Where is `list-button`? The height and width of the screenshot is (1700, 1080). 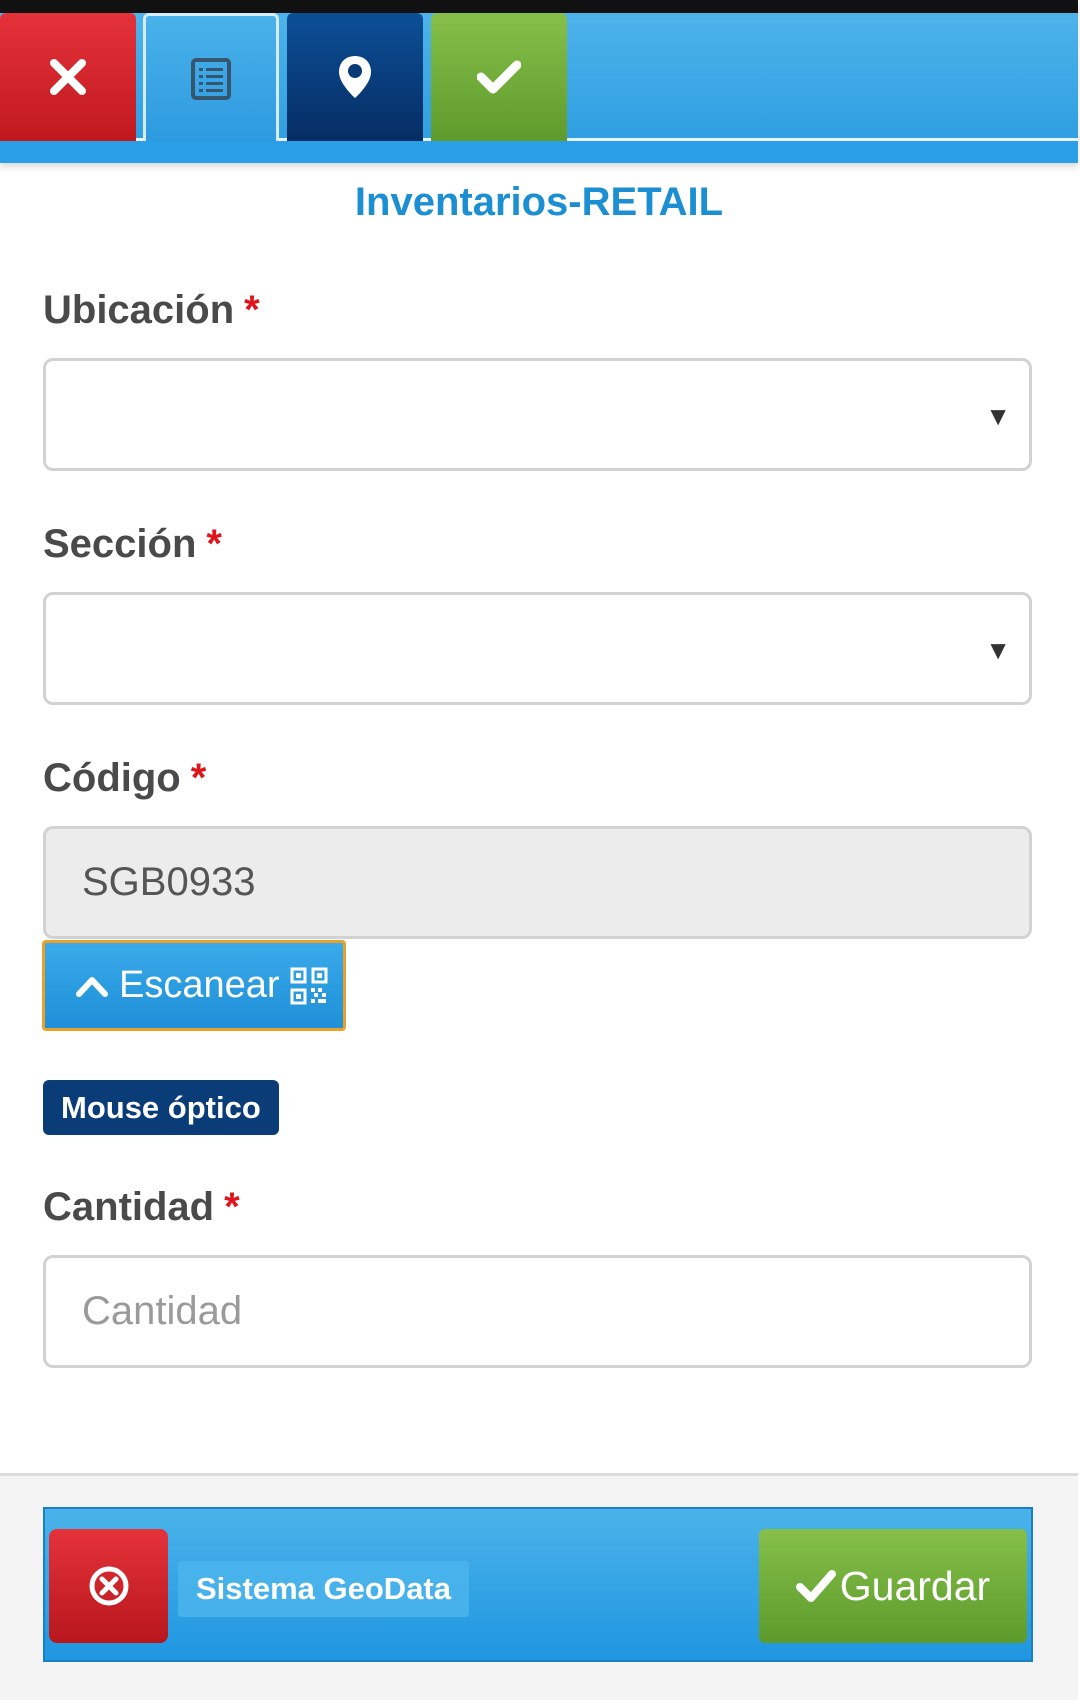 list-button is located at coordinates (211, 77).